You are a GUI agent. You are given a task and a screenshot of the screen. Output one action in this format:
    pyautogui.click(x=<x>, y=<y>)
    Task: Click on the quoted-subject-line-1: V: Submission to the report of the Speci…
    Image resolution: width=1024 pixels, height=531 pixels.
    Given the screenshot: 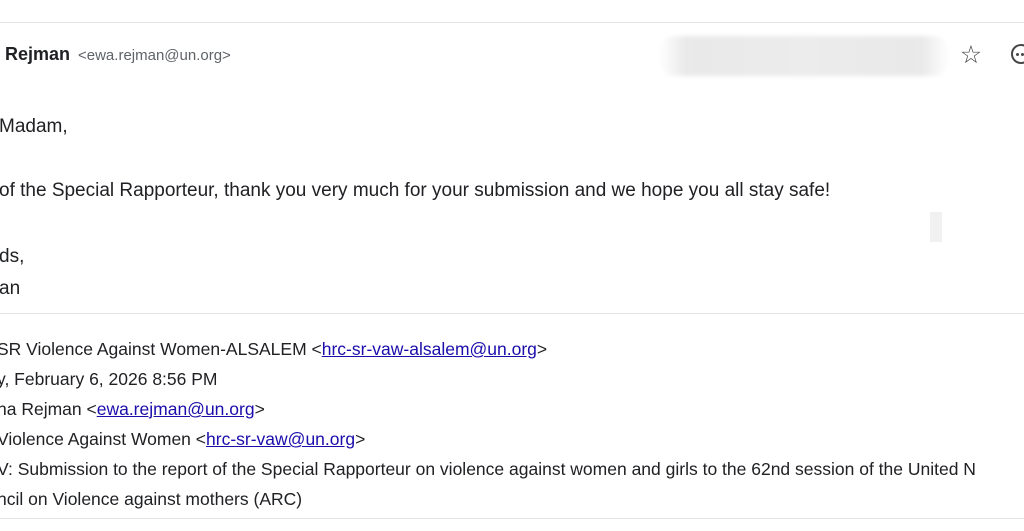 What is the action you would take?
    pyautogui.click(x=488, y=469)
    